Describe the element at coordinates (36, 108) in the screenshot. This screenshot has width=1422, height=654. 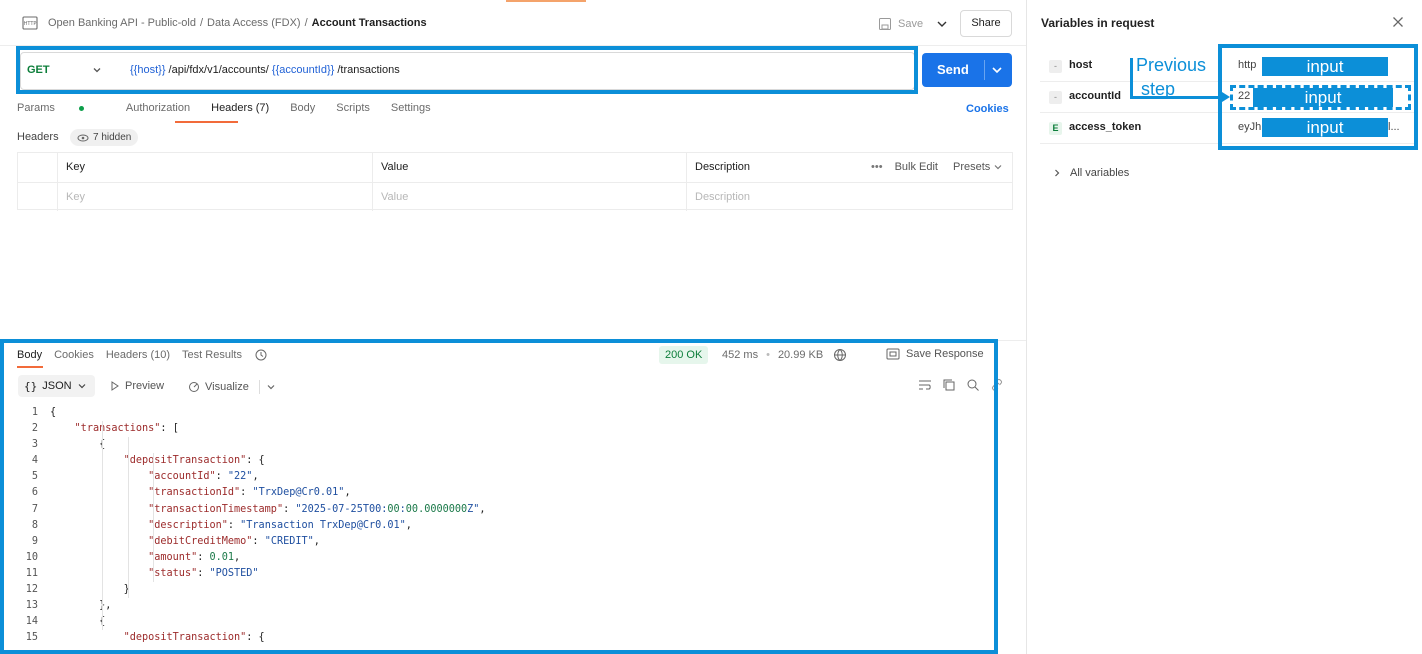
I see `tab-params-label: Params` at that location.